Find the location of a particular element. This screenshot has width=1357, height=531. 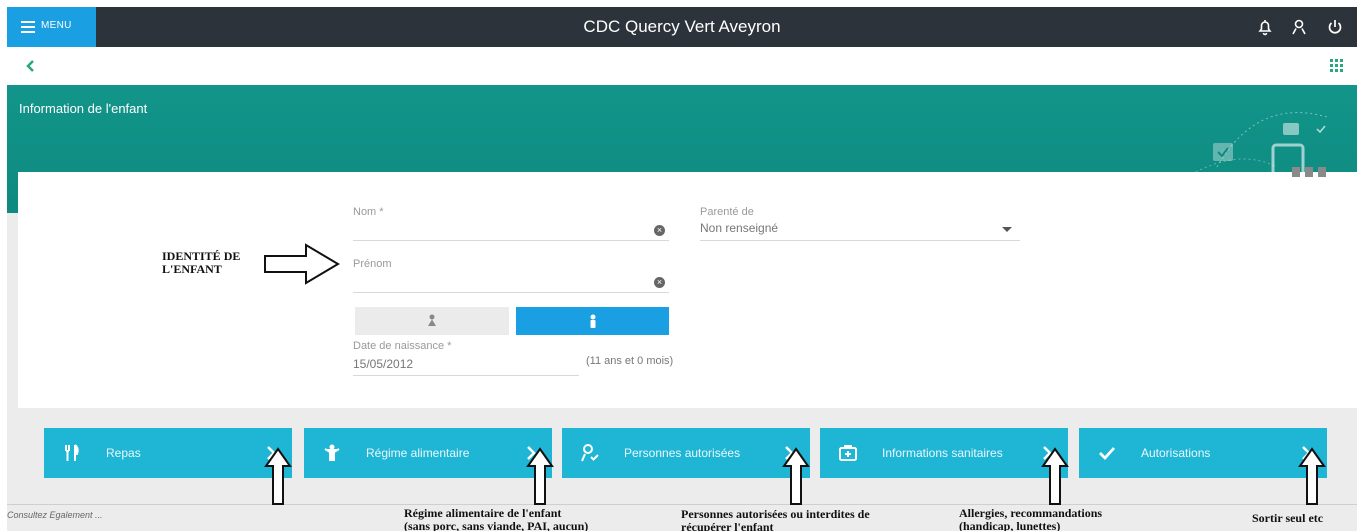

dob-input: 15/05/2012 is located at coordinates (383, 364).